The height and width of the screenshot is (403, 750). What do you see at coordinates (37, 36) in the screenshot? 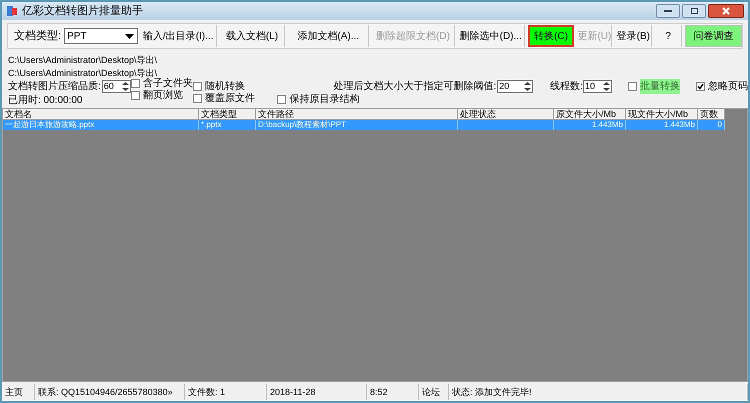
I see `field-label: 文档类型:` at bounding box center [37, 36].